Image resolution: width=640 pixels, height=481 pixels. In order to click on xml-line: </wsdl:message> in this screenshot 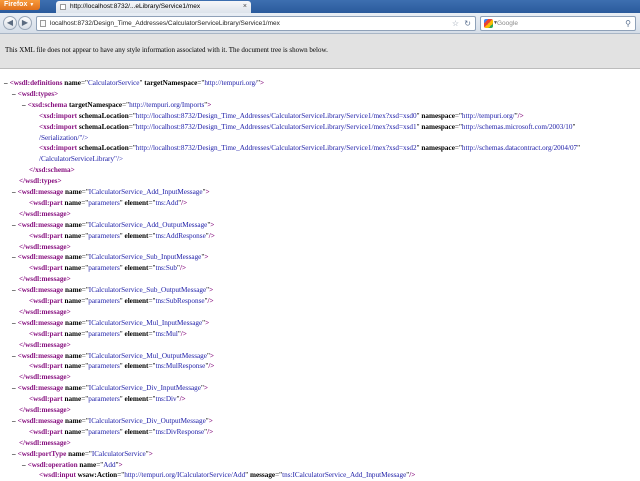, I will do `click(45, 443)`.